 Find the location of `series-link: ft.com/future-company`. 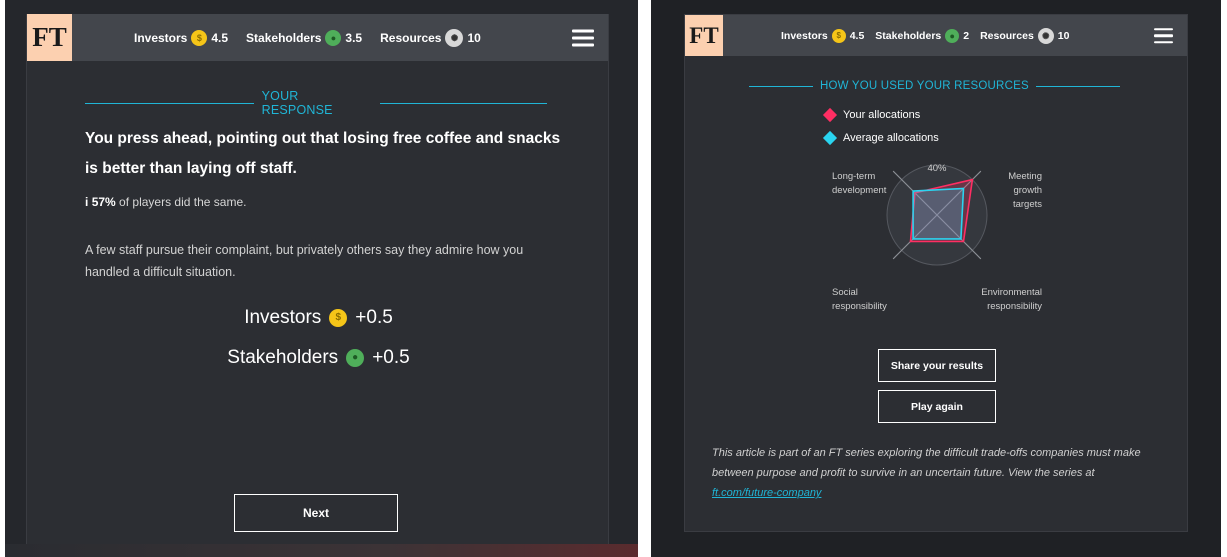

series-link: ft.com/future-company is located at coordinates (766, 493).